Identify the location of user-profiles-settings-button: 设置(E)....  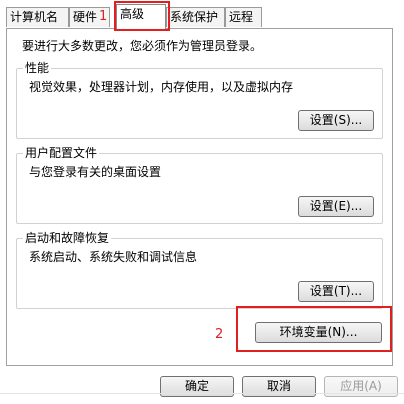
(336, 206).